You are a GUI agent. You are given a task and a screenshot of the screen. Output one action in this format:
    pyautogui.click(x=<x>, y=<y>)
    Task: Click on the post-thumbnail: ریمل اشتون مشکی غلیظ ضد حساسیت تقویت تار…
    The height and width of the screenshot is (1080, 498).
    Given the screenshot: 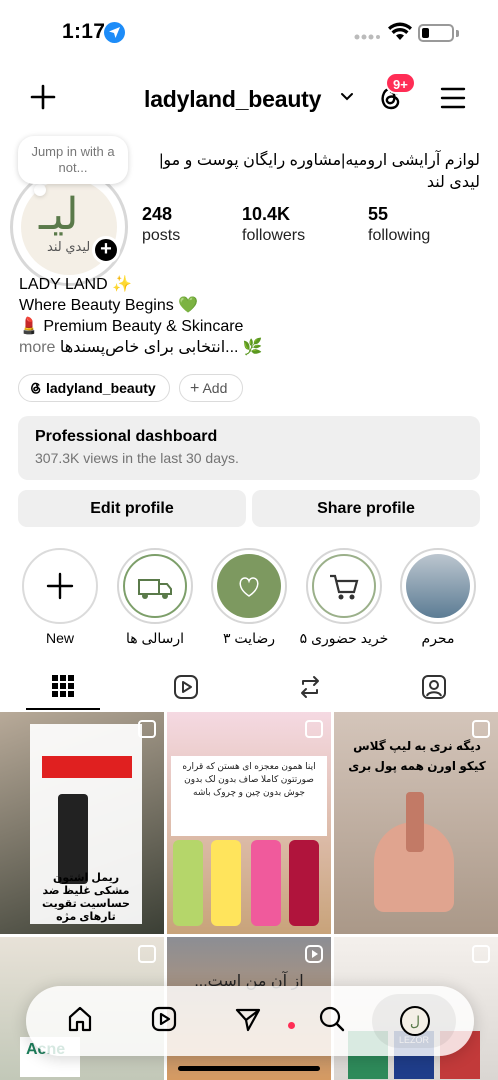 What is the action you would take?
    pyautogui.click(x=82, y=823)
    